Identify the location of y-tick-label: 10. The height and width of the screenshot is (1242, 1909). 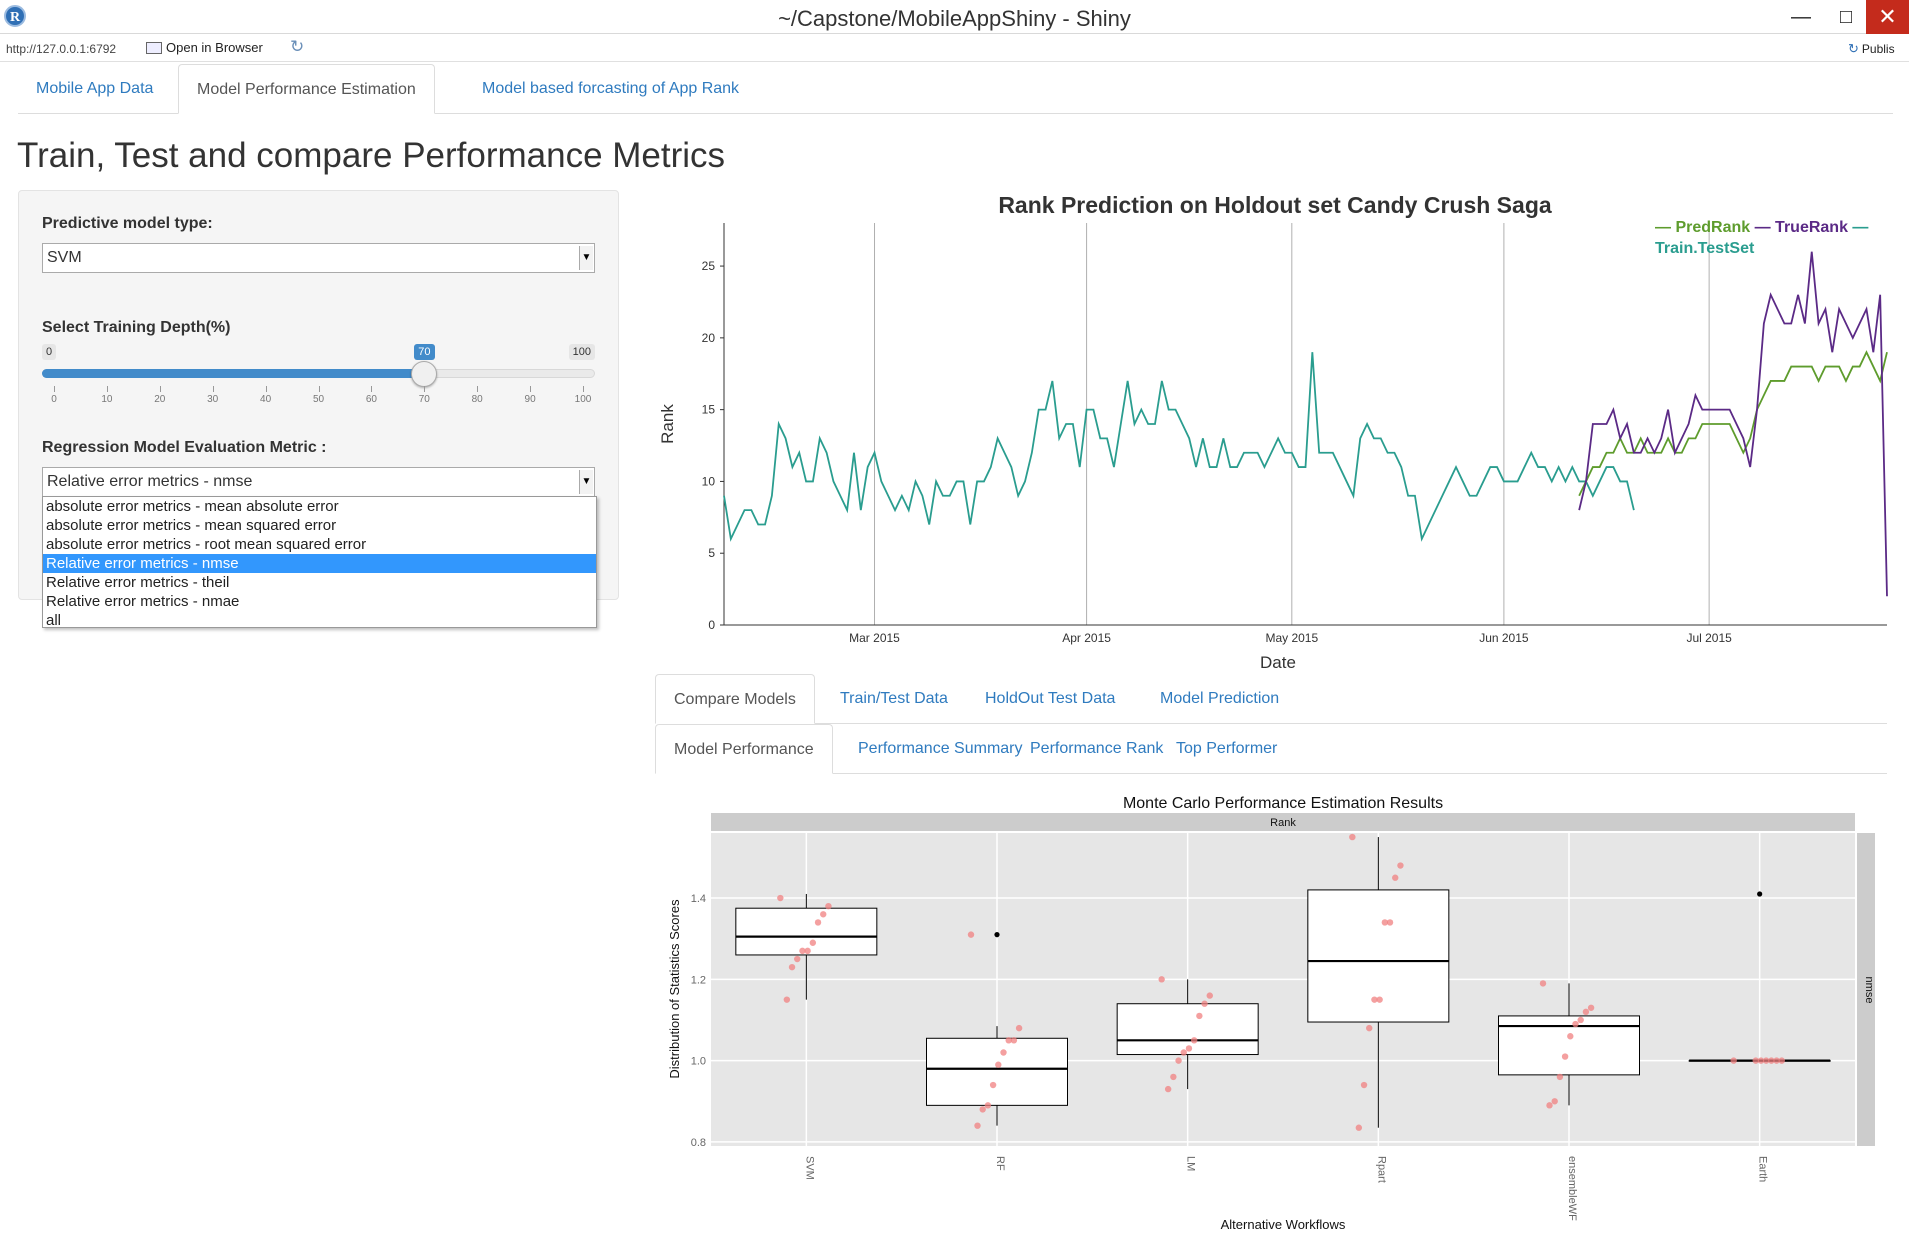
(709, 481).